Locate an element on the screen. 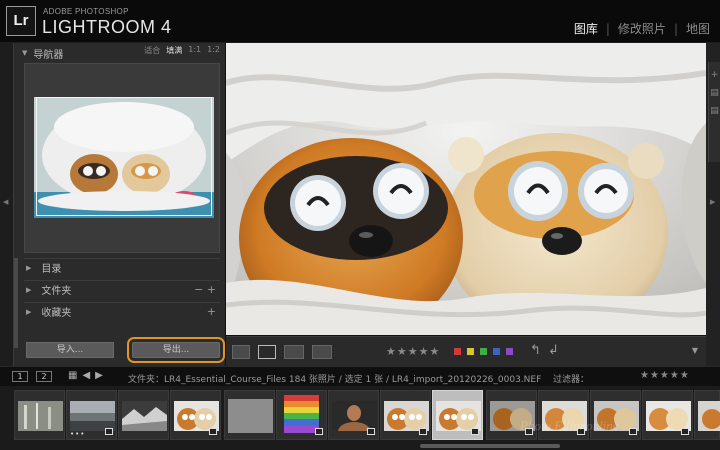  filmstrip-scrollbar is located at coordinates (490, 446).